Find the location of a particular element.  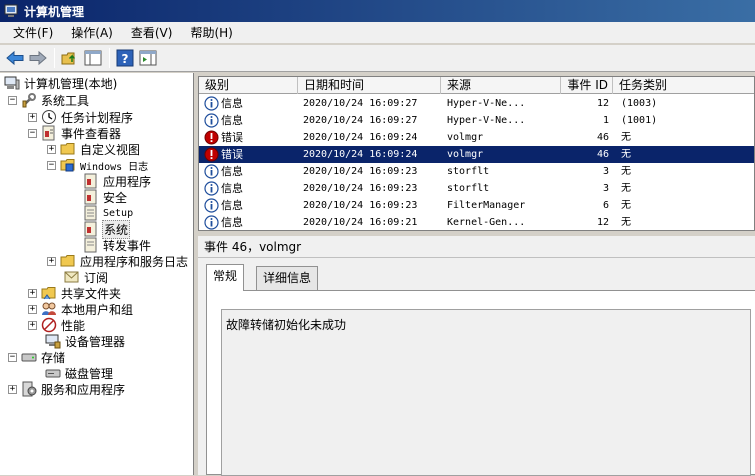

event-row: 信息 2020/10/24 16:09:21 Kernel-Gen... 12 无 is located at coordinates (476, 222).